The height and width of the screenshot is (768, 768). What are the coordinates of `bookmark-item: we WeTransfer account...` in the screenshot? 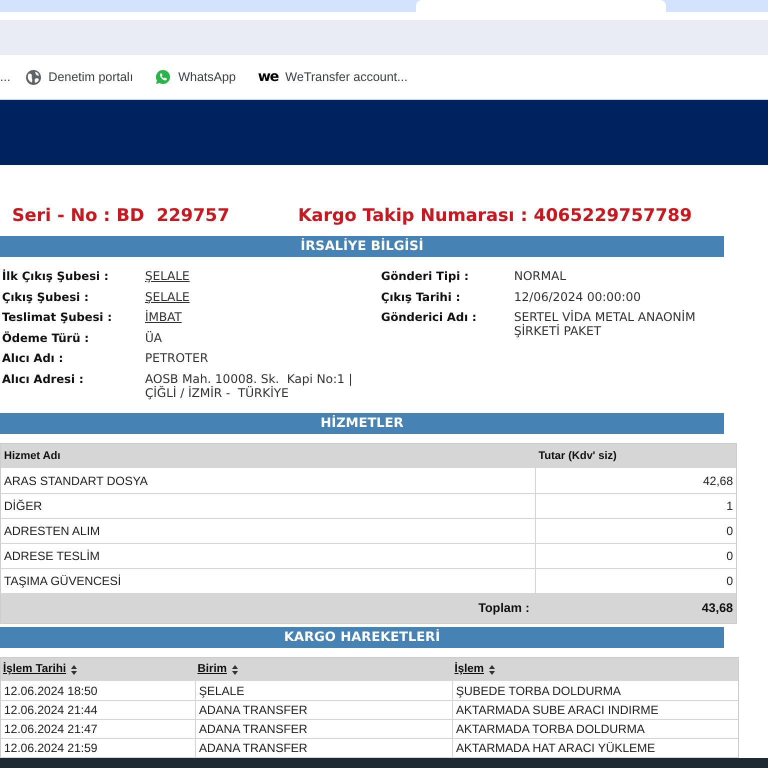 It's located at (333, 77).